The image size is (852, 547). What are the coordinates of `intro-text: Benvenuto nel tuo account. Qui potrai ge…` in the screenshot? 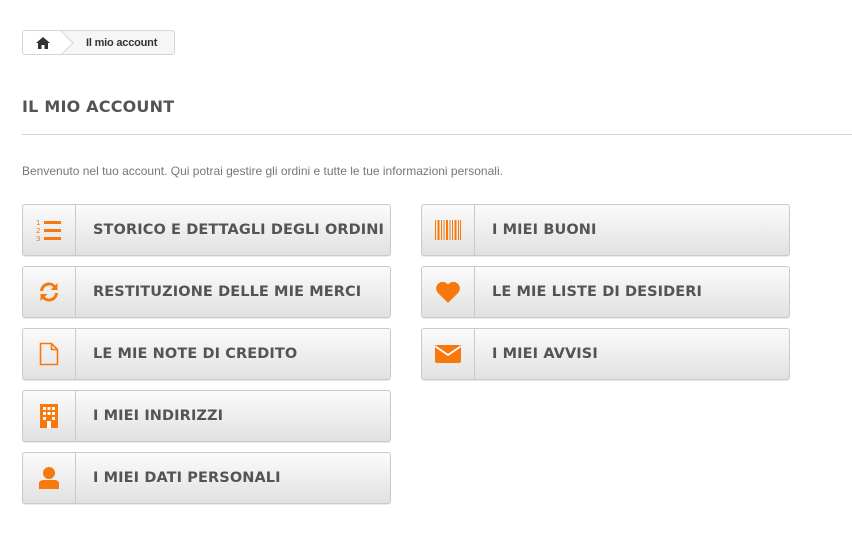 It's located at (262, 171).